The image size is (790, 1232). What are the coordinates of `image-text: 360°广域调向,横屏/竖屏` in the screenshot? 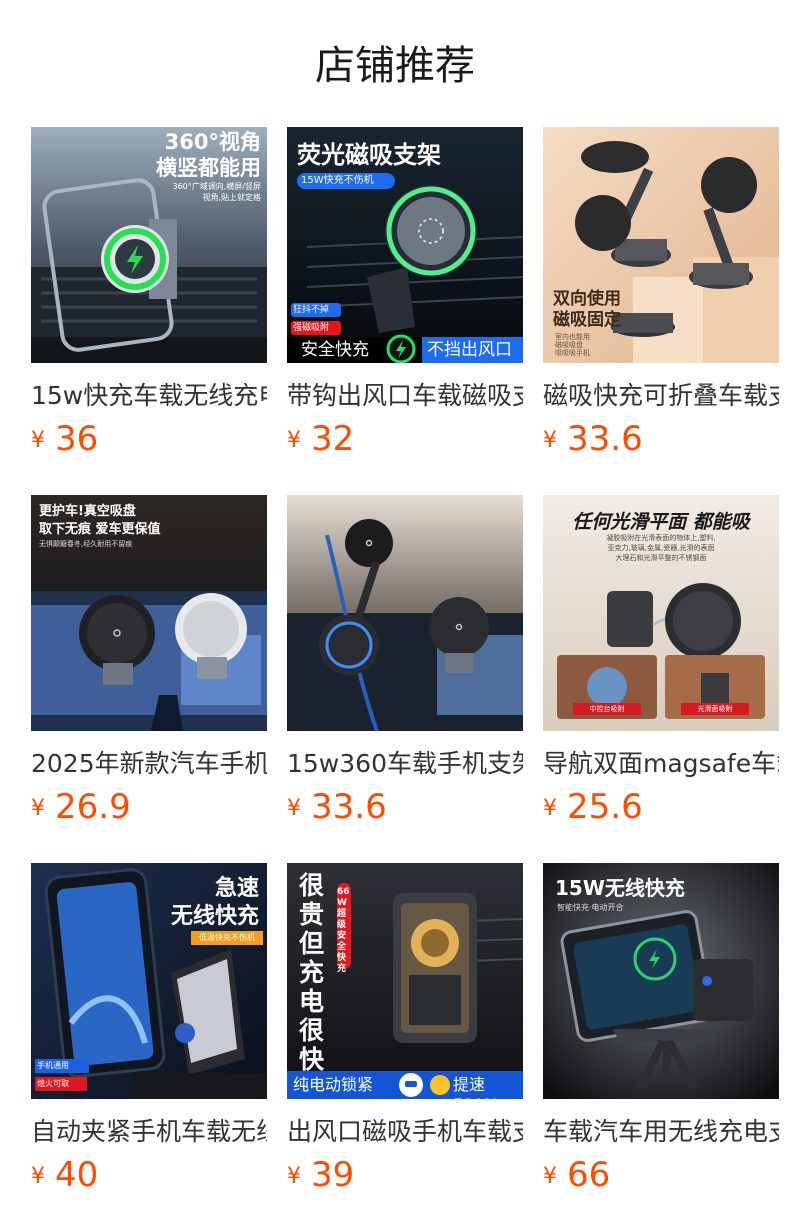 It's located at (216, 186).